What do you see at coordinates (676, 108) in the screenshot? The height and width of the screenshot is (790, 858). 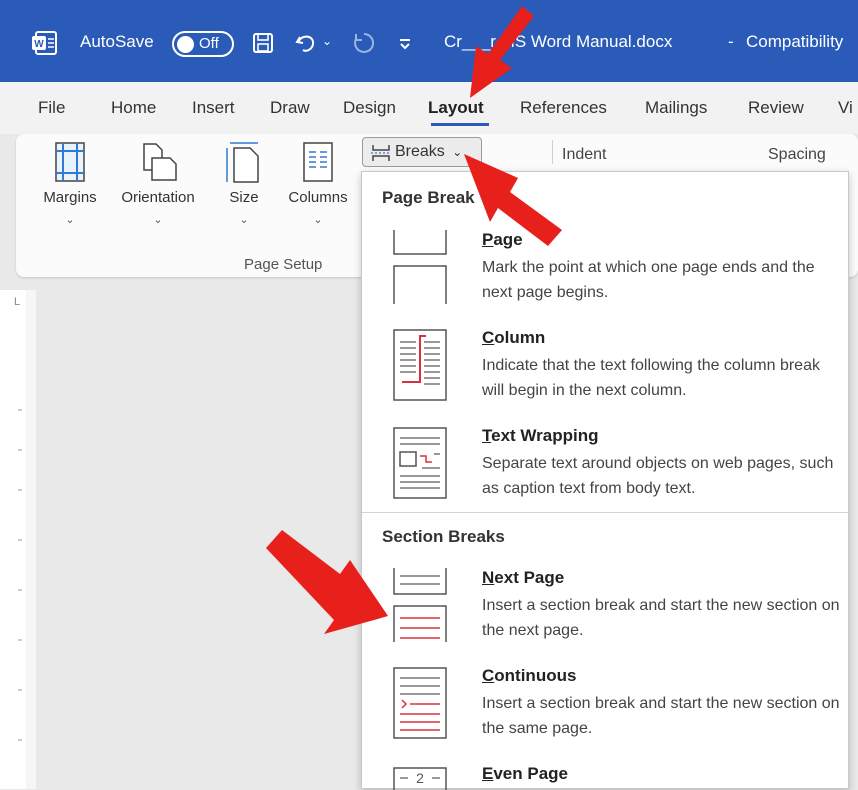 I see `tab-mailings: Mailings` at bounding box center [676, 108].